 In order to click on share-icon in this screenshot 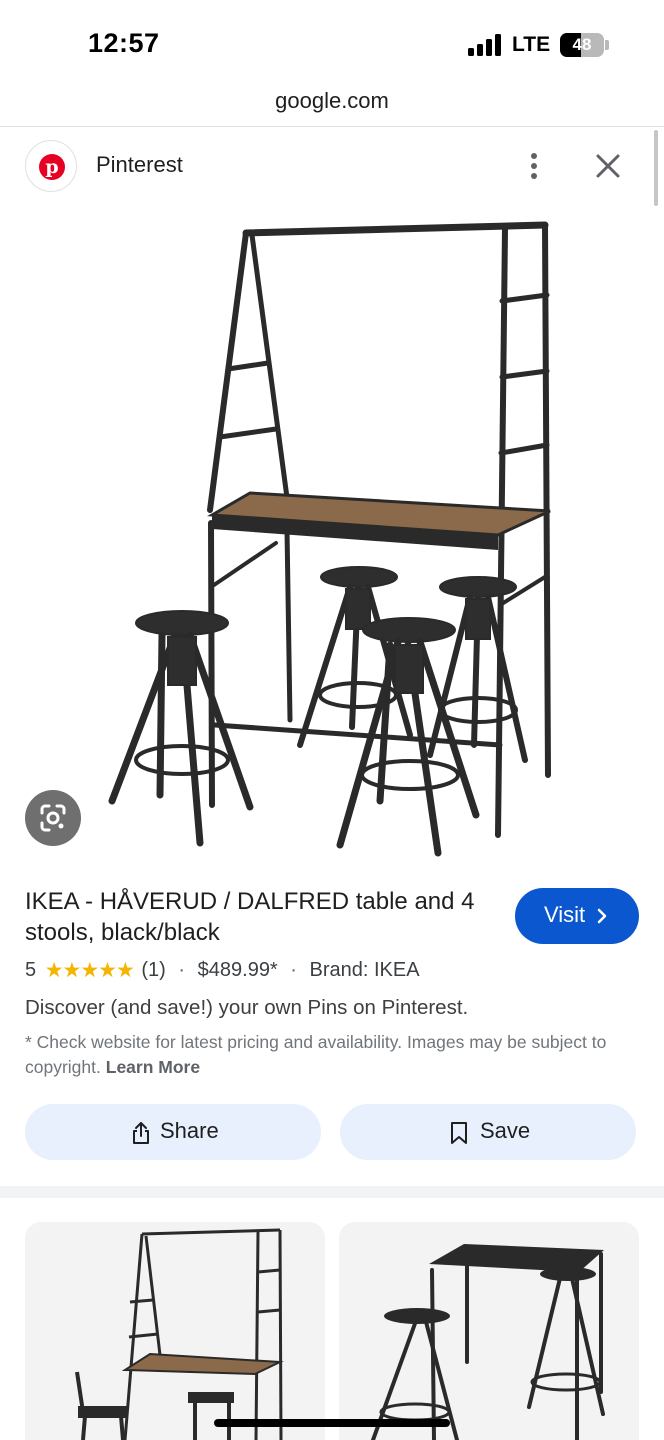, I will do `click(141, 1133)`.